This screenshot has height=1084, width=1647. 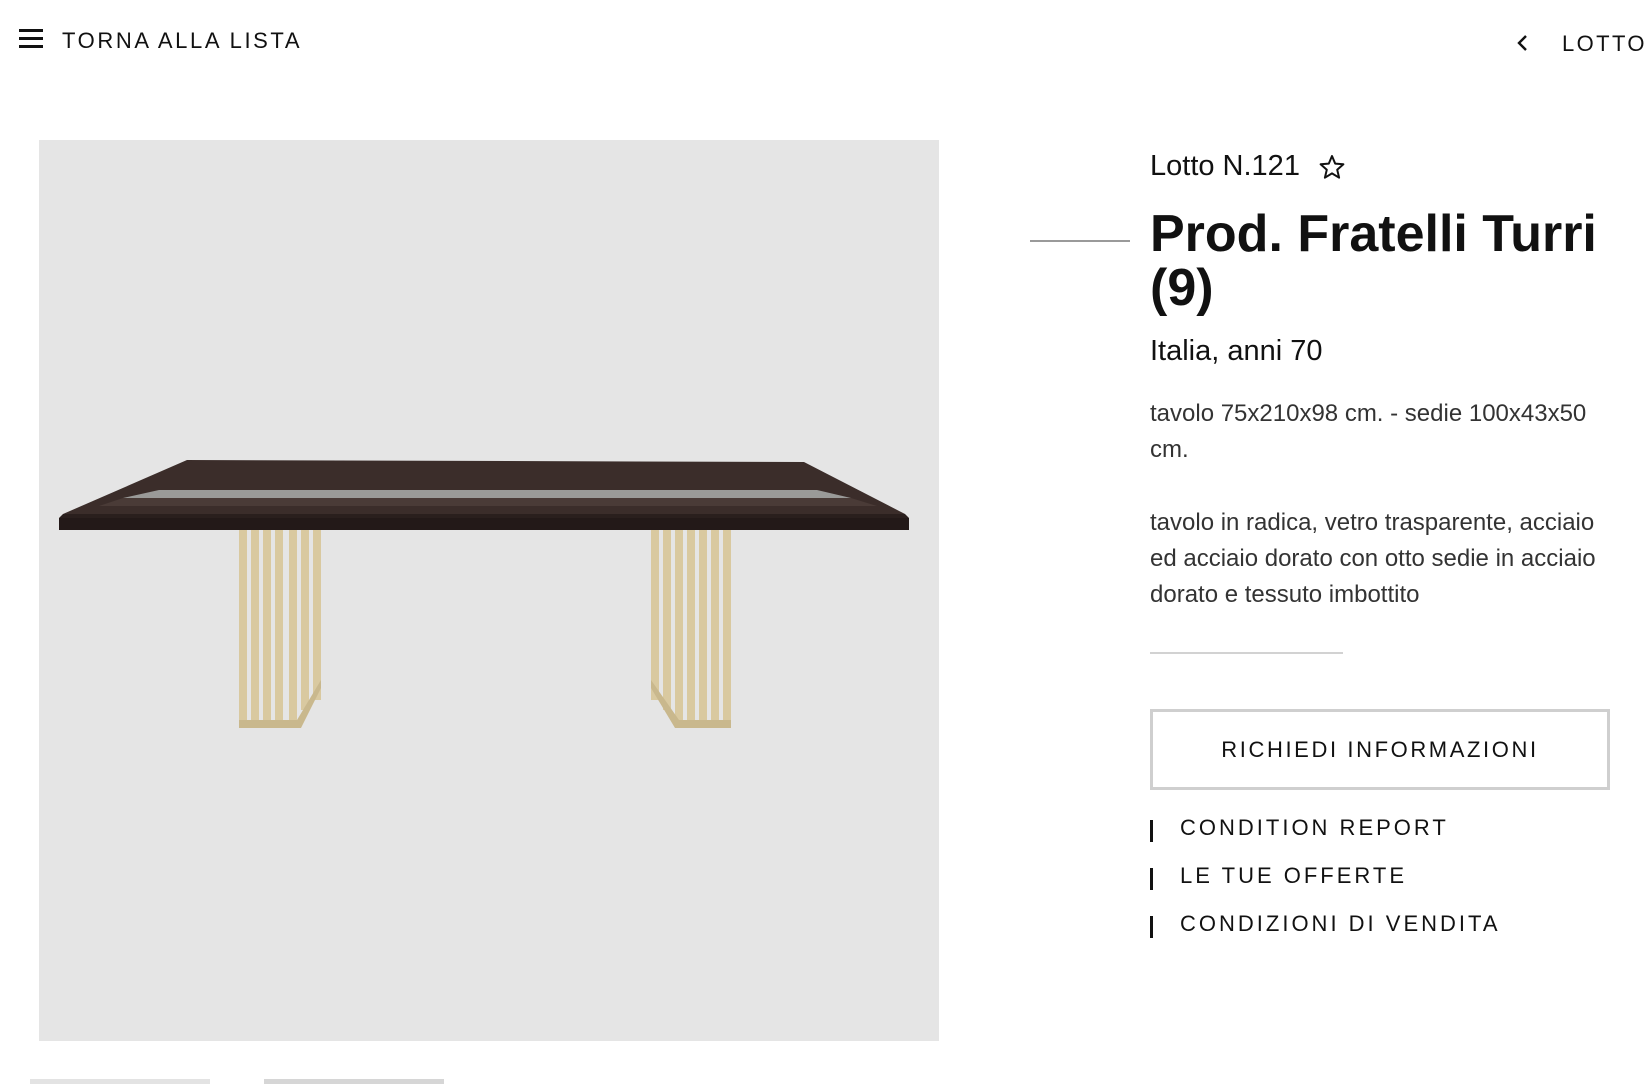 I want to click on top-bar: TORNA ALLA LISTA LOTTO, so click(x=823, y=42).